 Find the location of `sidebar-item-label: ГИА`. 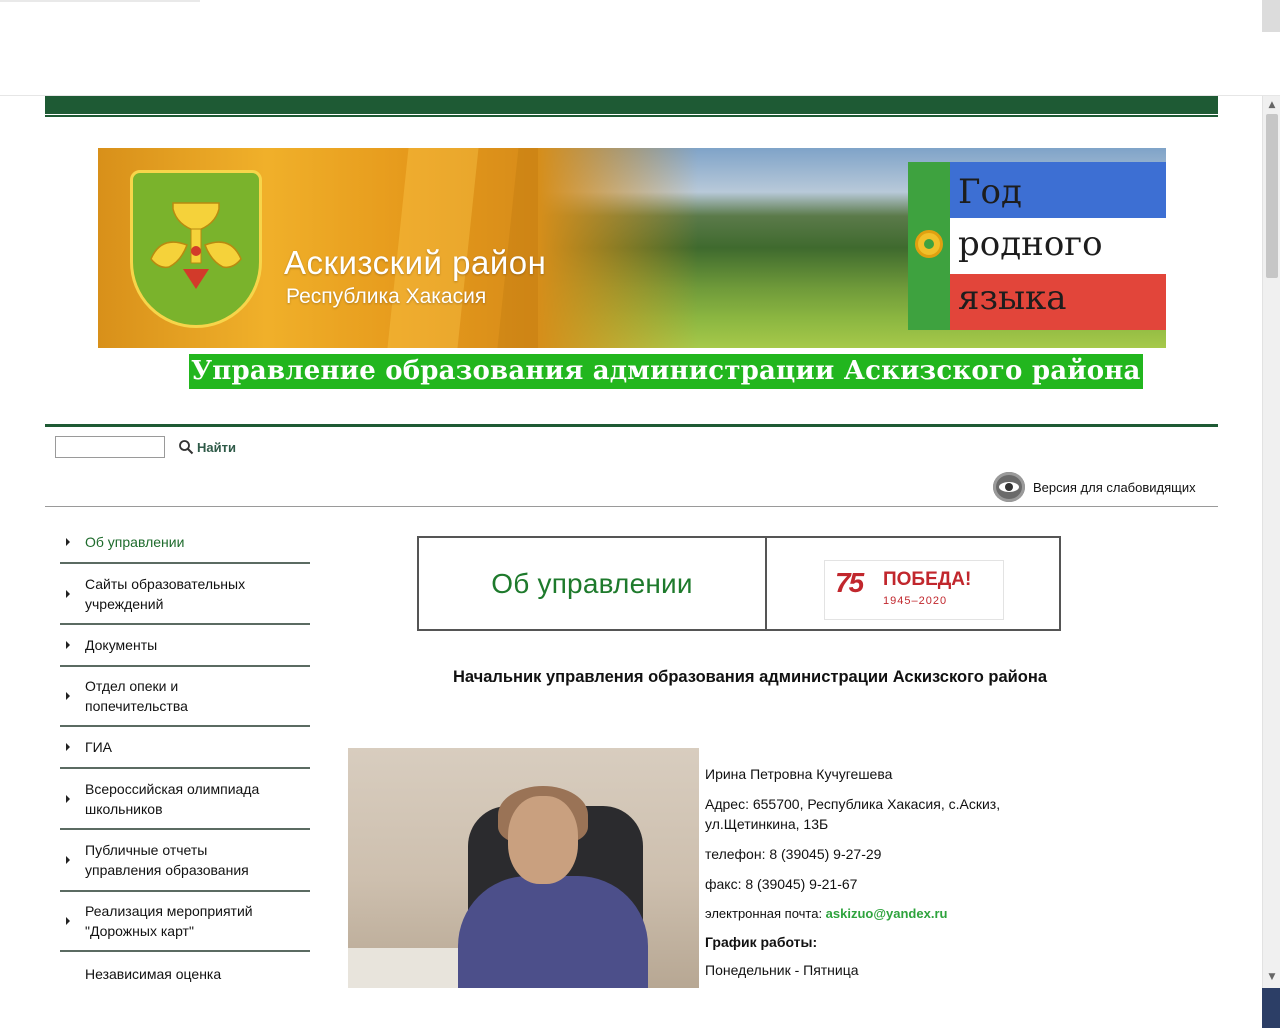

sidebar-item-label: ГИА is located at coordinates (98, 747).